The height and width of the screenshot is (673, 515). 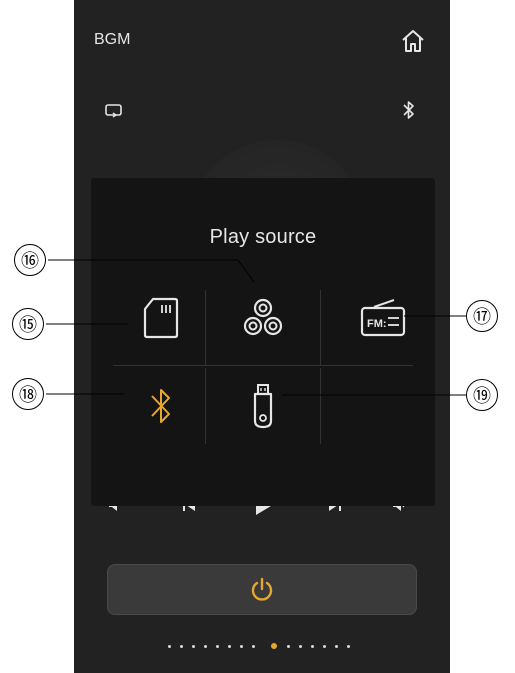 I want to click on callout-16: ⑯, so click(x=30, y=260).